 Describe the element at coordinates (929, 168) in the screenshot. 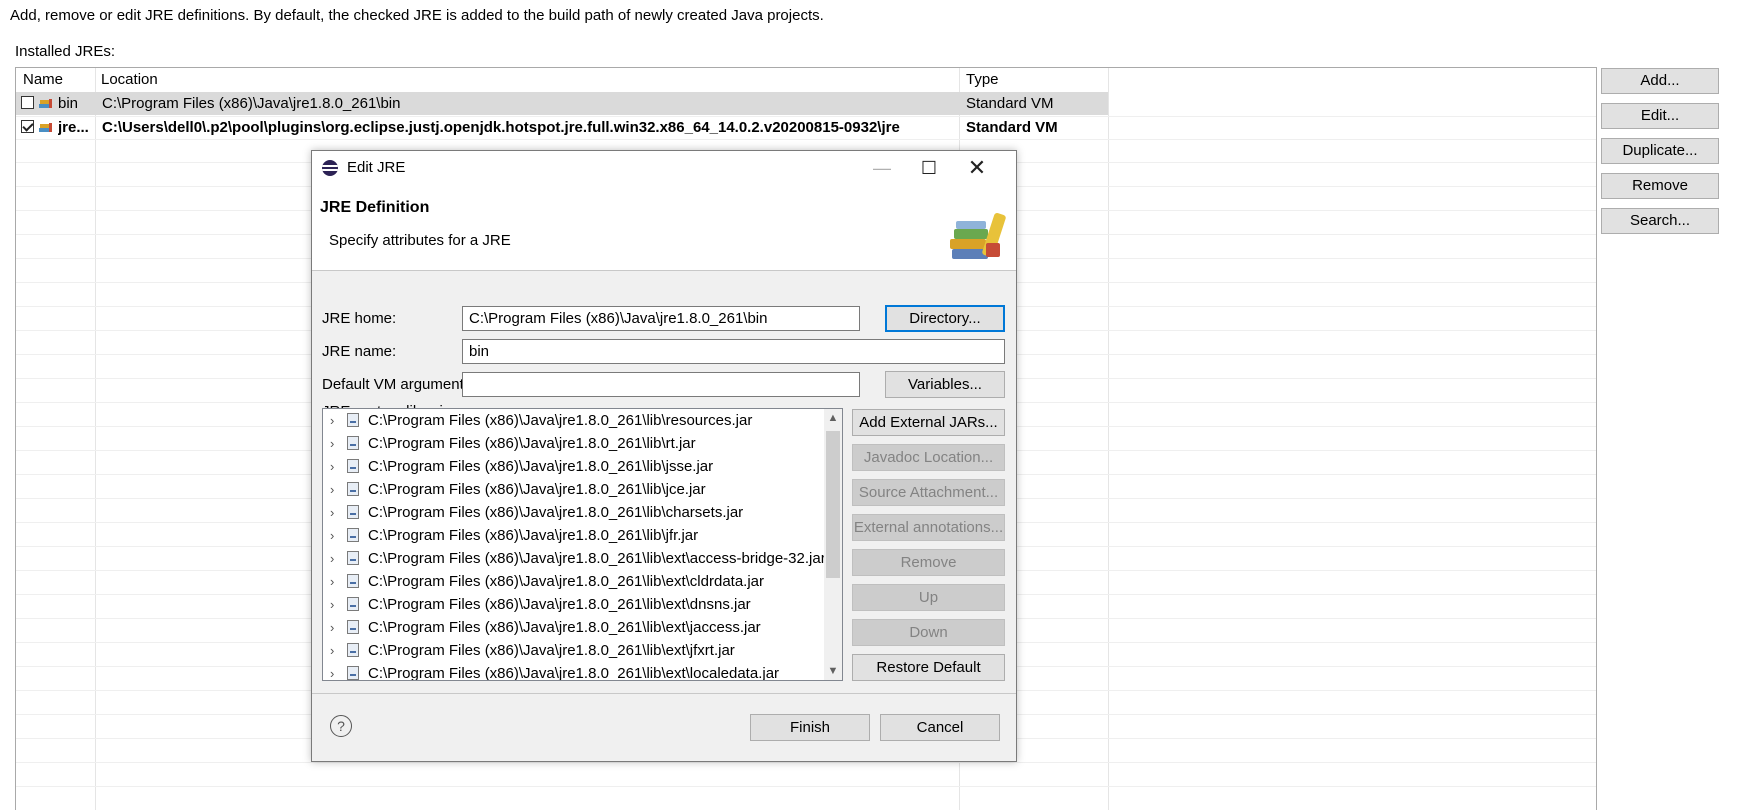

I see `maximize-icon: ☐` at that location.